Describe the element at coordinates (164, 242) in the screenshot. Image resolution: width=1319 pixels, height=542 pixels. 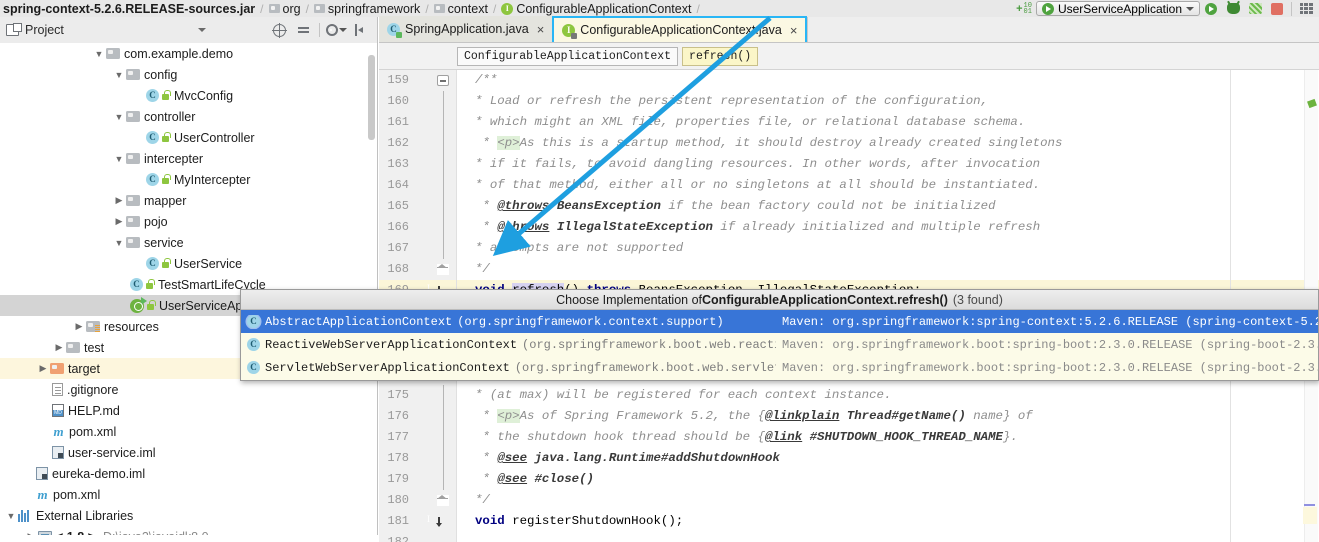
I see `tree-item-label: service` at that location.